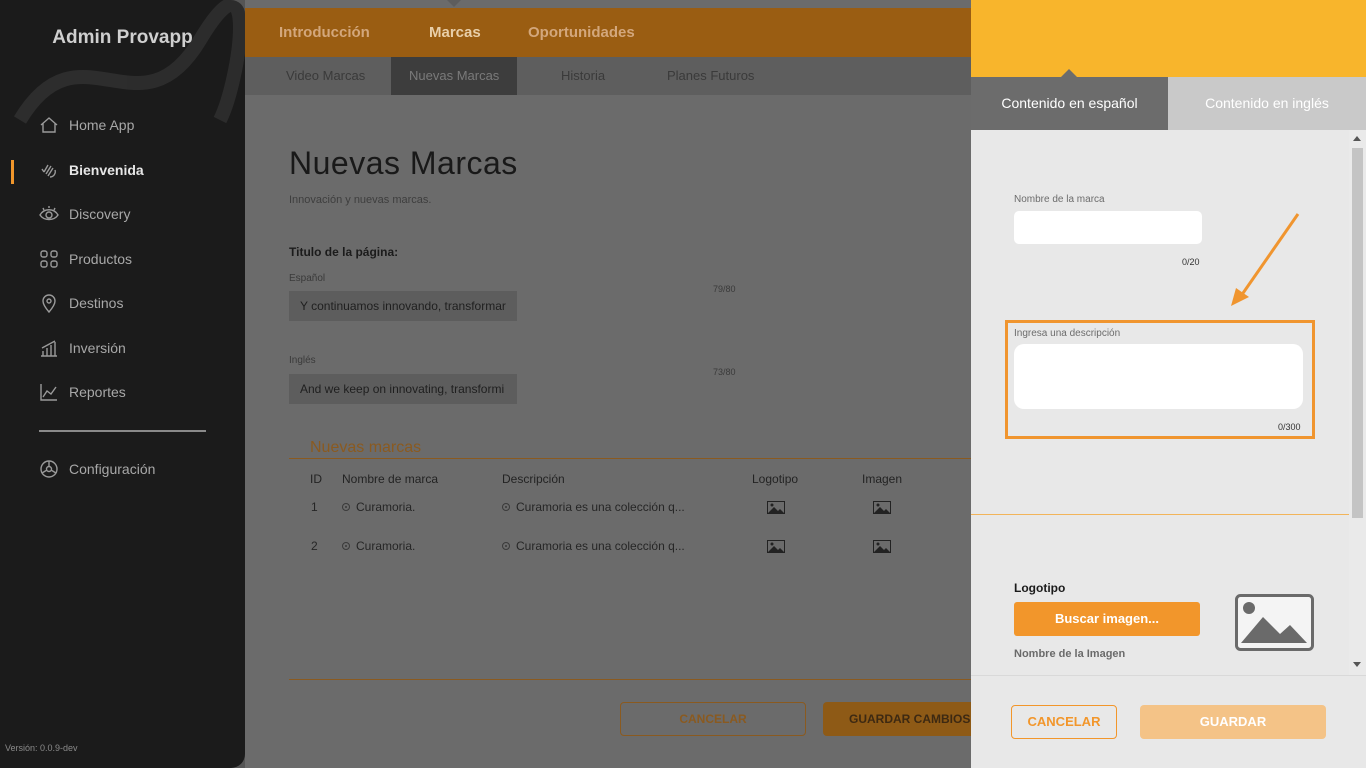  I want to click on page-title-label: Titulo de la página:, so click(344, 252).